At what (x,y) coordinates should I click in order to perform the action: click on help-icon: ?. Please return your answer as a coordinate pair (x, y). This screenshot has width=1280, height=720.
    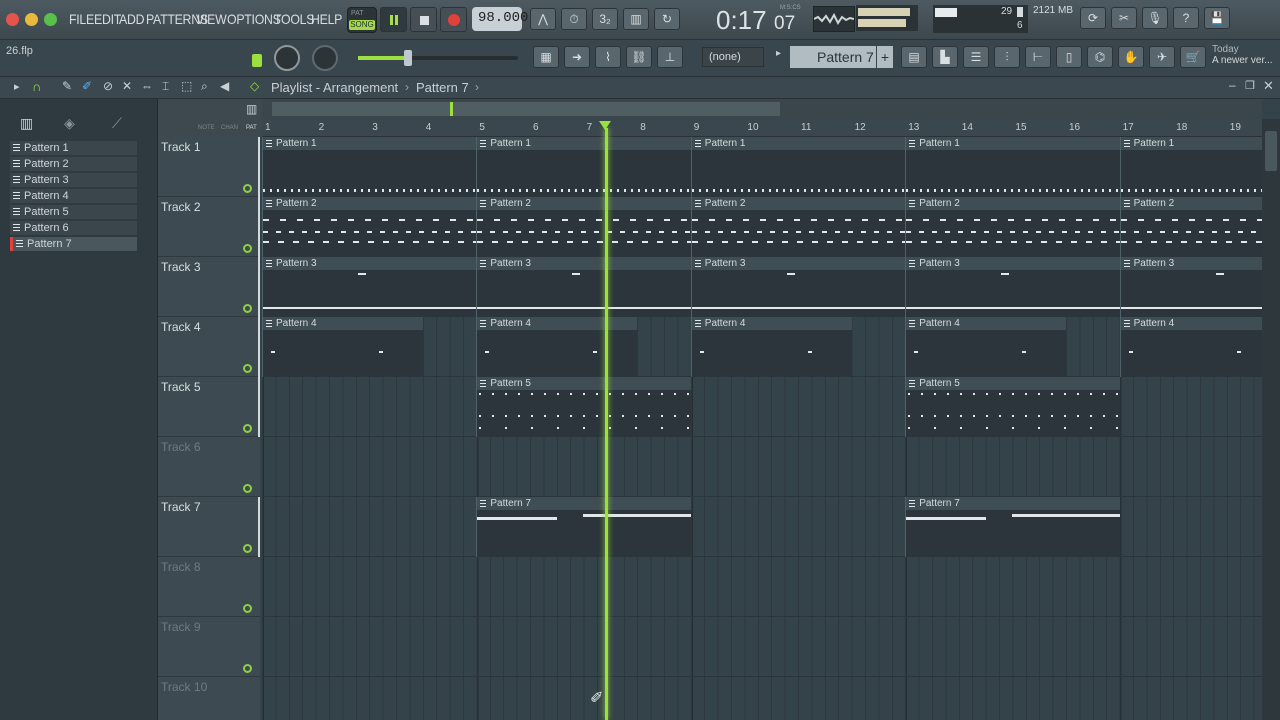
    Looking at the image, I should click on (1186, 18).